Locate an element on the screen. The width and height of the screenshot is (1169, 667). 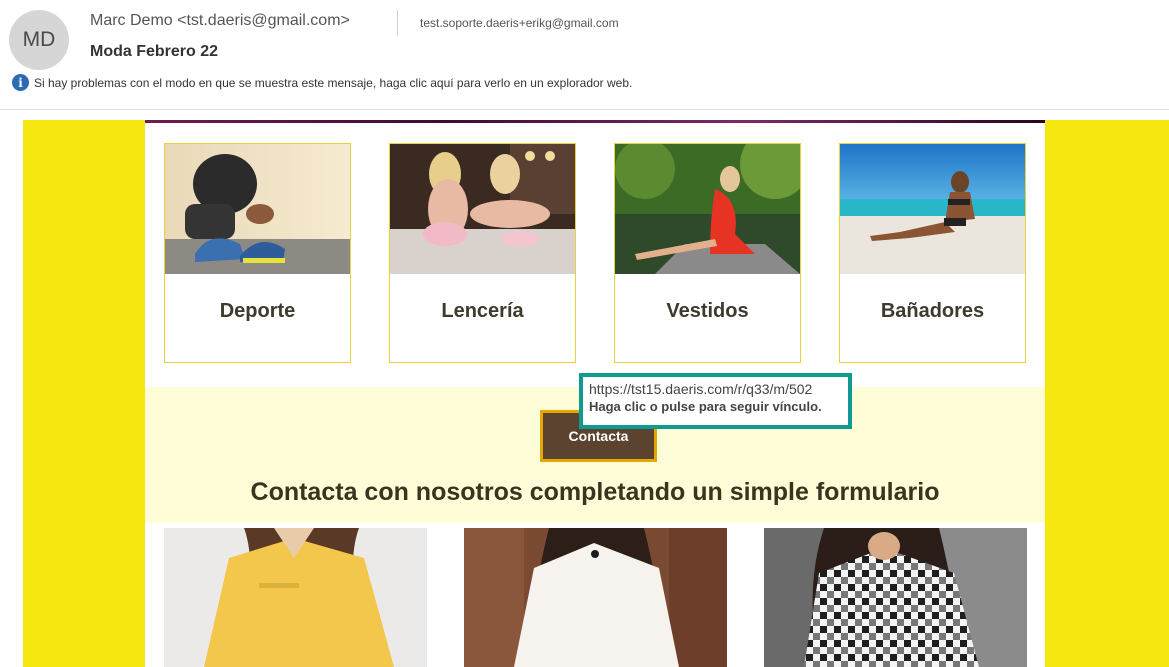
category-card-banadores: Bañadores is located at coordinates (932, 253).